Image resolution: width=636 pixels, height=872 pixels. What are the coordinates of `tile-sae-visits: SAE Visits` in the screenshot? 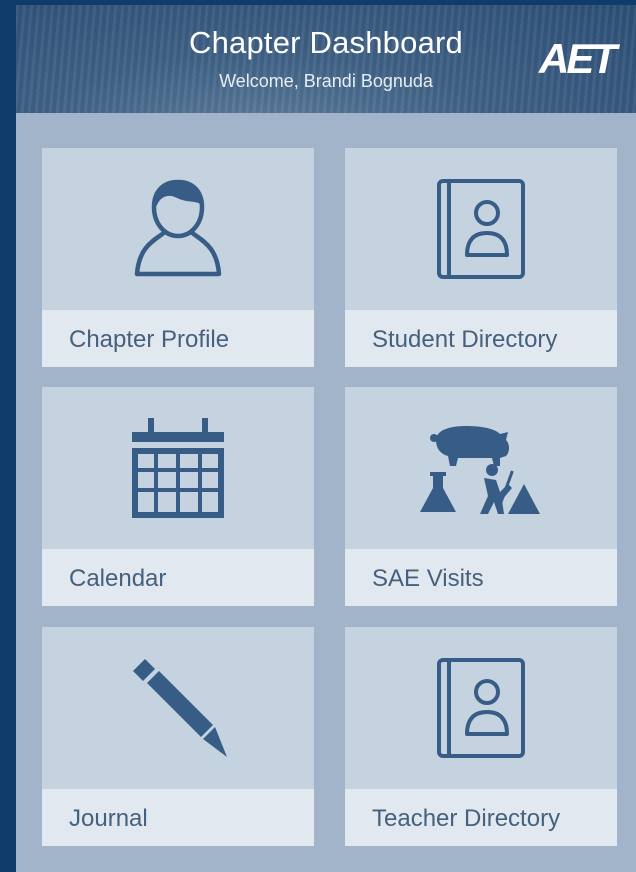 It's located at (481, 496).